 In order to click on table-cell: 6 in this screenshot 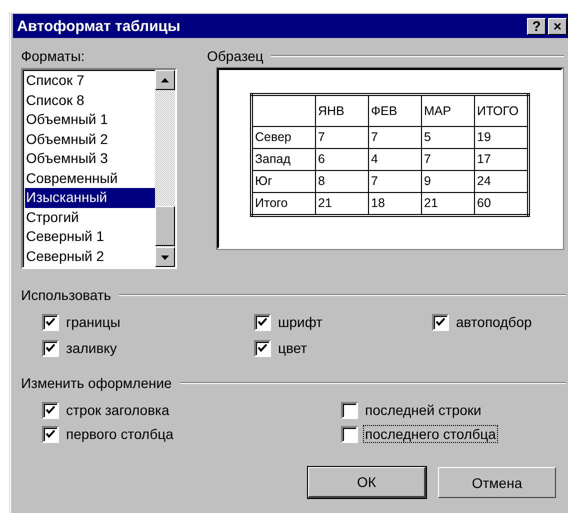, I will do `click(342, 159)`.